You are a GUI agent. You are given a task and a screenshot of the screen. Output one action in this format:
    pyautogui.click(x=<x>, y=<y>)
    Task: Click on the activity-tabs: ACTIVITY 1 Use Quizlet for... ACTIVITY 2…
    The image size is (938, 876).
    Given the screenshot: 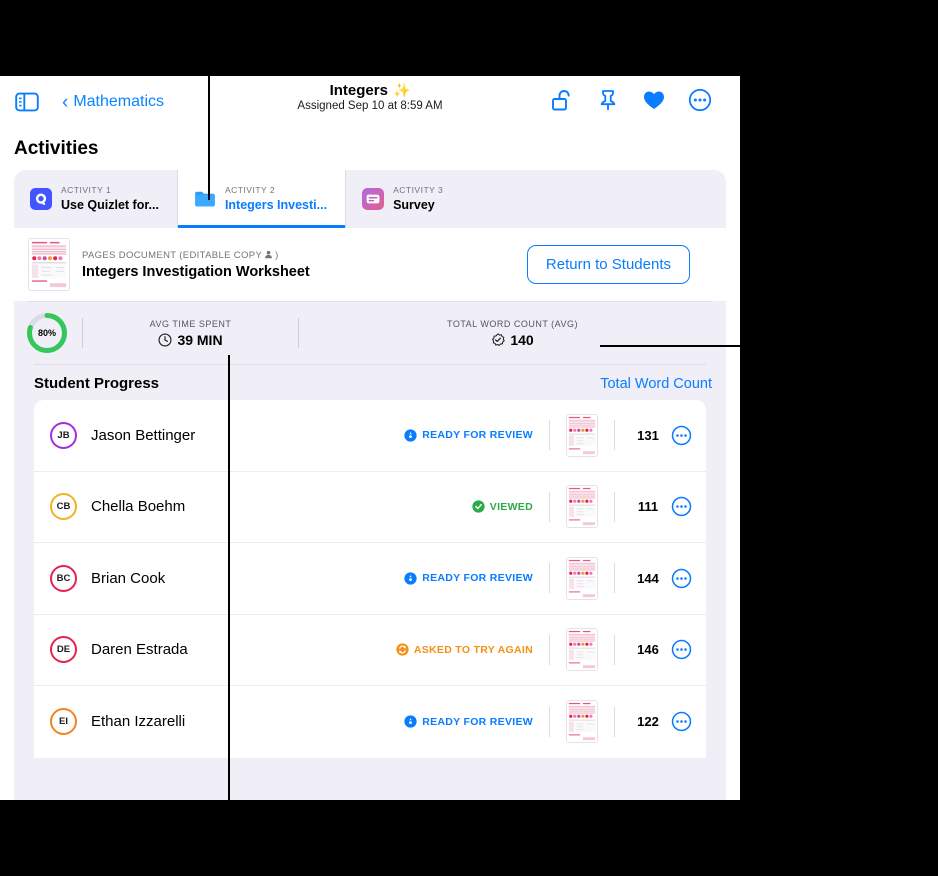 What is the action you would take?
    pyautogui.click(x=370, y=199)
    